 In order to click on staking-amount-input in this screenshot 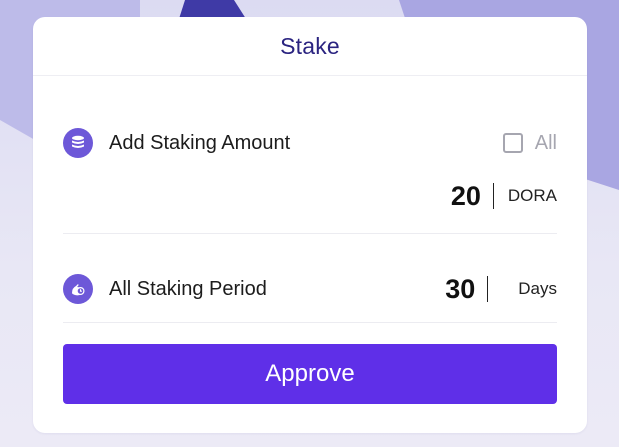, I will do `click(450, 196)`.